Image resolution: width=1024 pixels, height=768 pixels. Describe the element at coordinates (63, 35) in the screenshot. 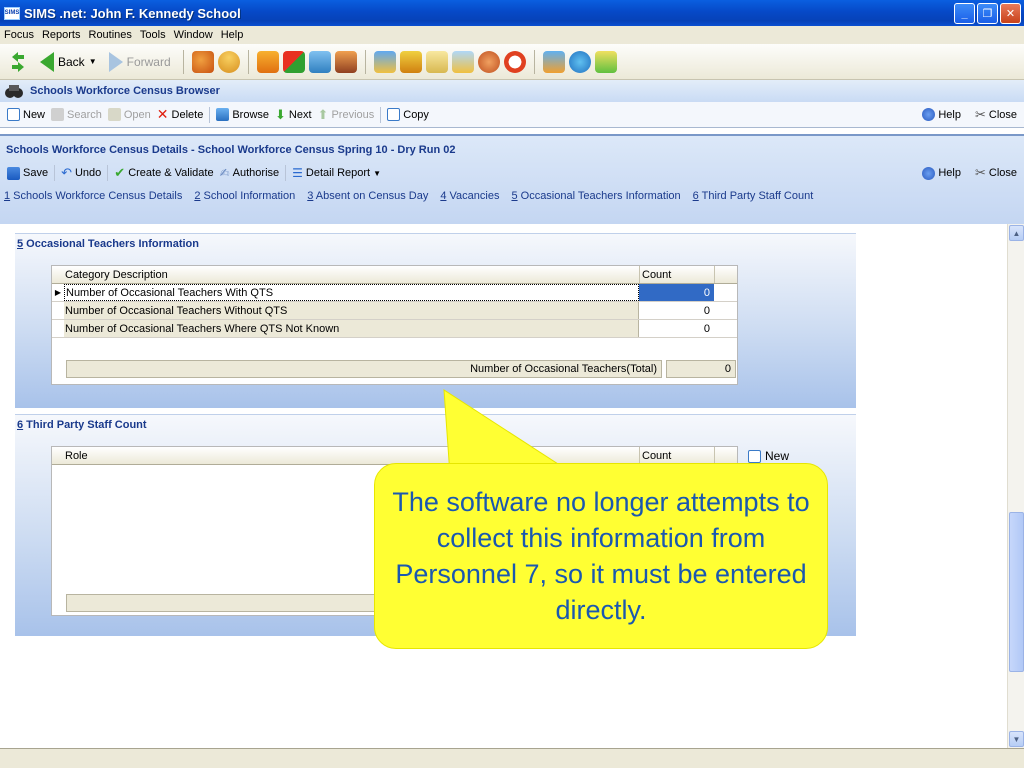

I see `menu-reports: Reports` at that location.